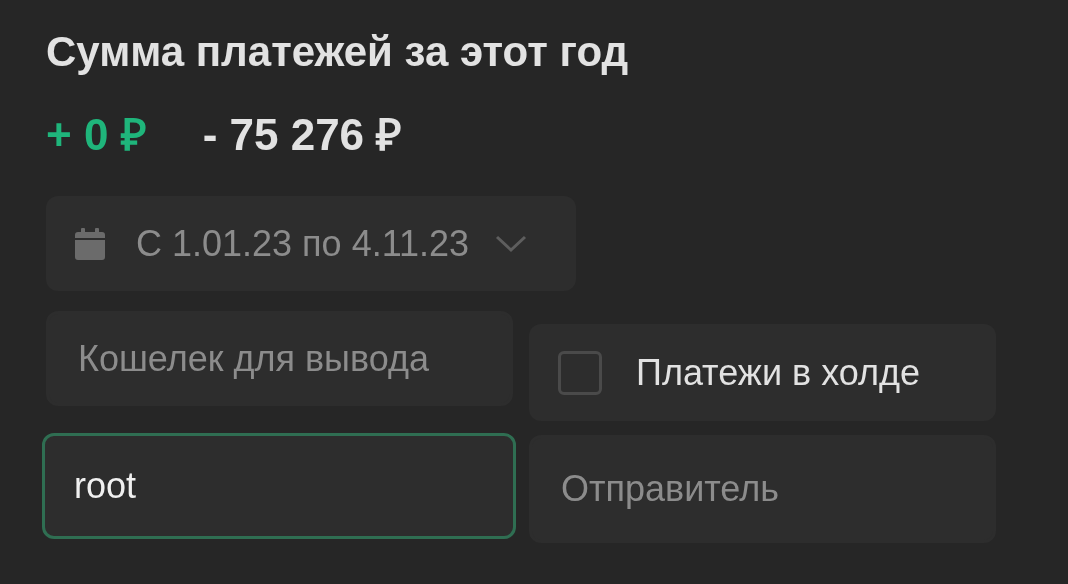 This screenshot has width=1068, height=584. Describe the element at coordinates (337, 52) in the screenshot. I see `section-title: Сумма платежей за этот год` at that location.